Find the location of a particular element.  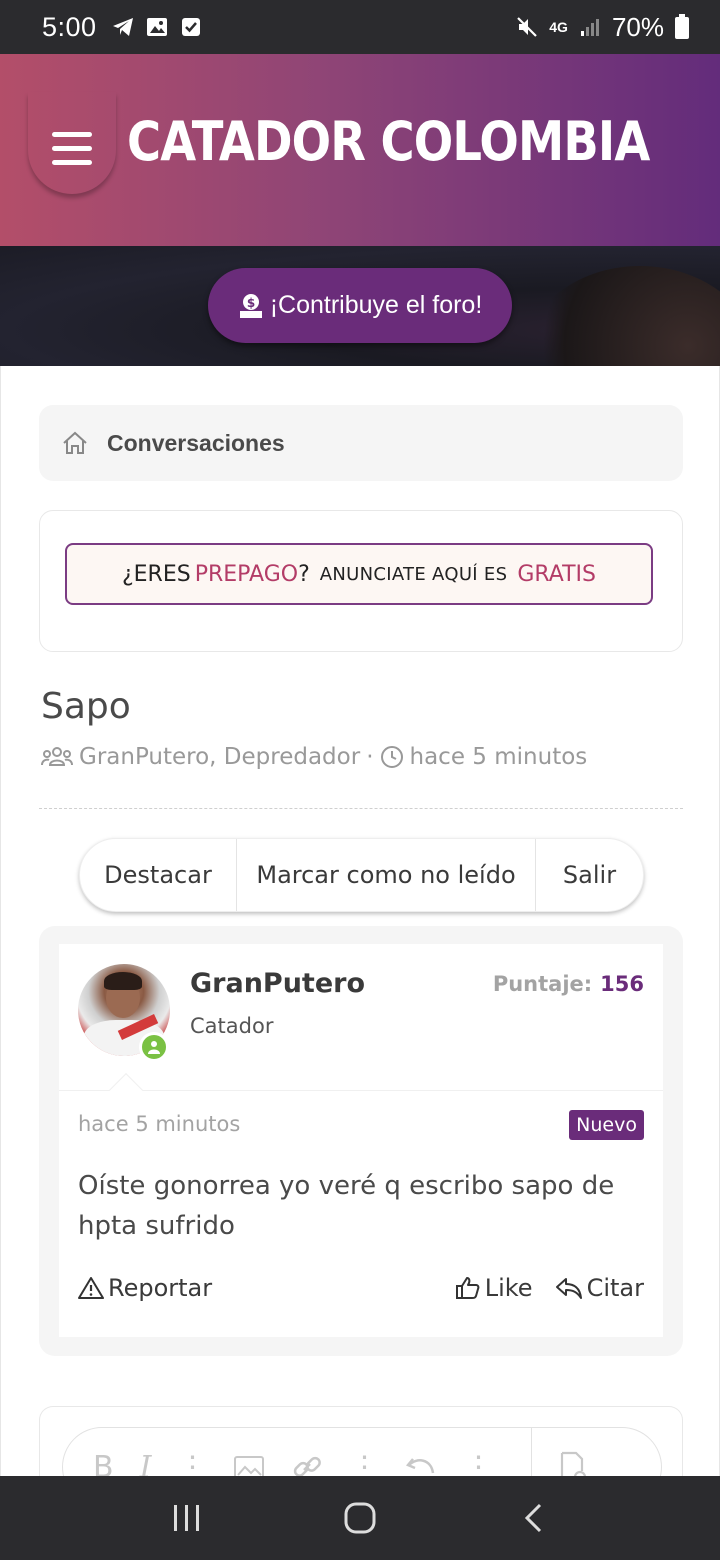

battery-percent: 70% is located at coordinates (637, 26).